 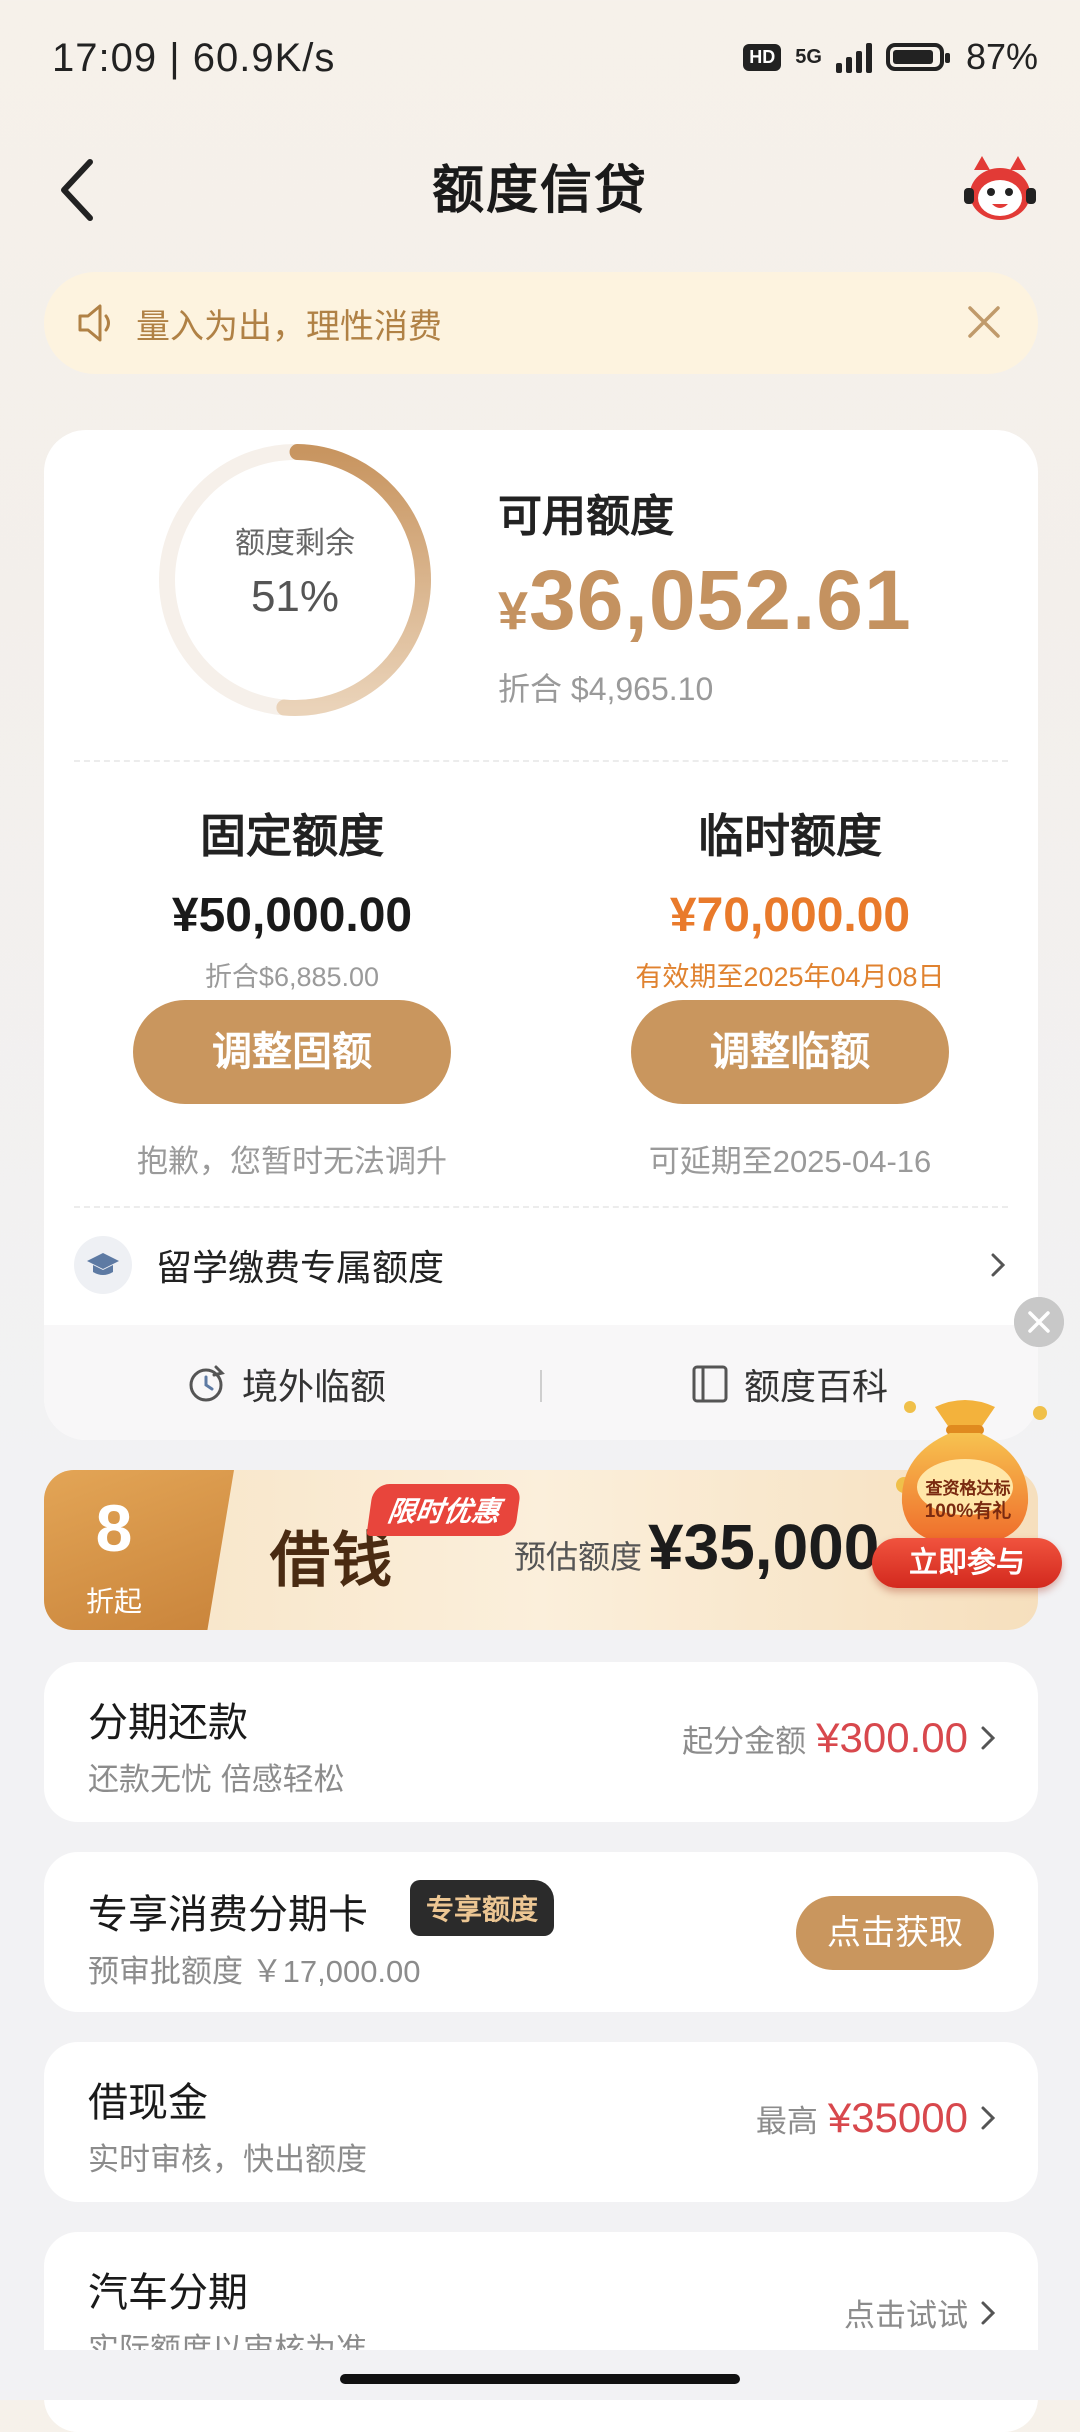 I want to click on cash-loan-title: 借现金, so click(x=148, y=2103).